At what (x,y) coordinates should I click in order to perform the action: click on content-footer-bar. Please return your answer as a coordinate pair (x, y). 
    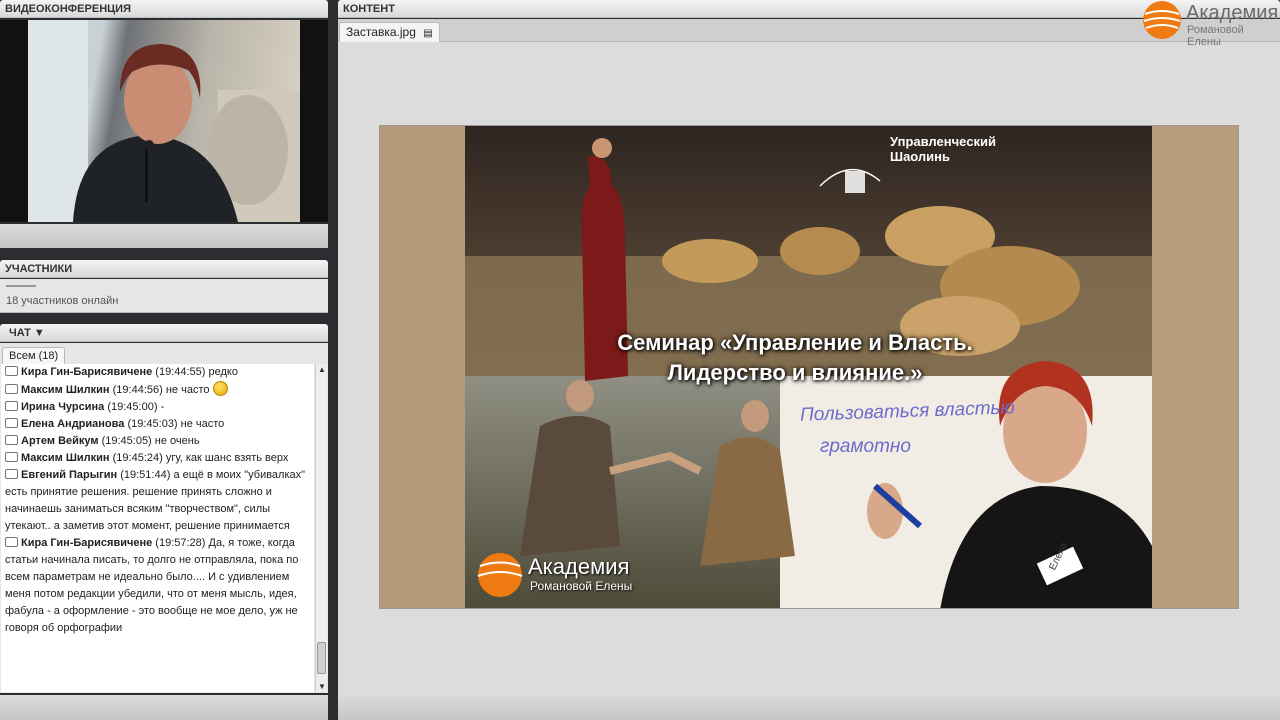
    Looking at the image, I should click on (809, 706).